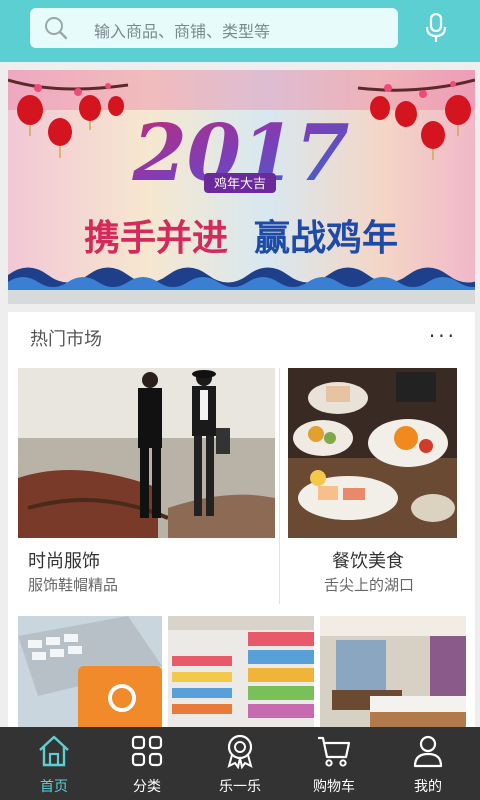 This screenshot has width=480, height=800. I want to click on hotel-photo, so click(393, 674).